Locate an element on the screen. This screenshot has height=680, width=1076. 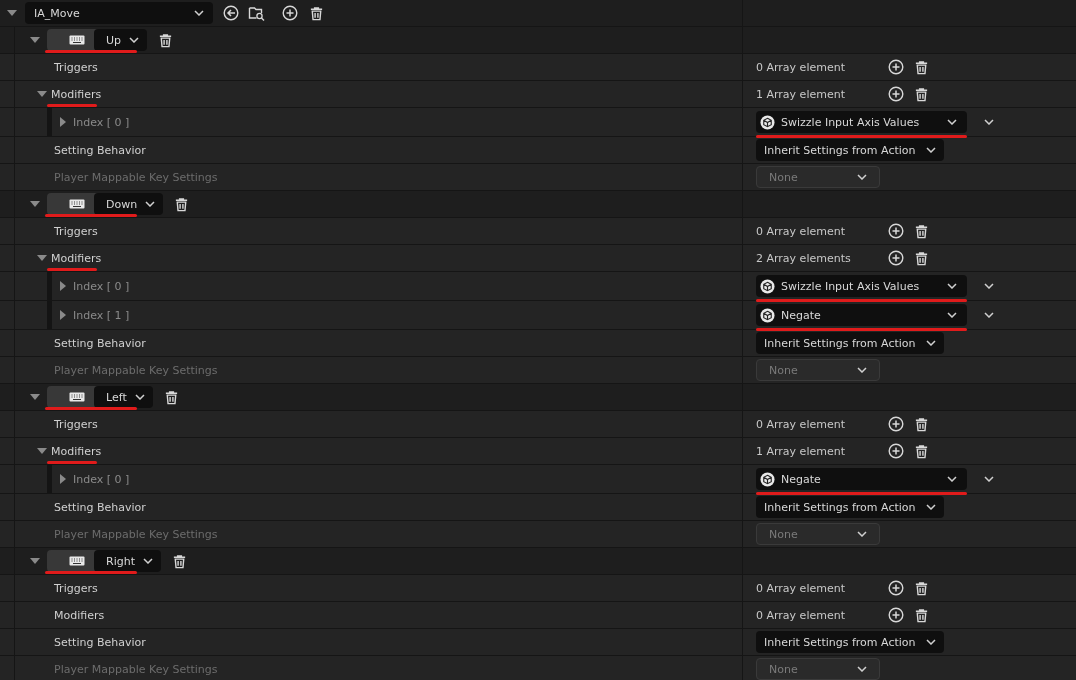
folder-search-icon is located at coordinates (256, 13).